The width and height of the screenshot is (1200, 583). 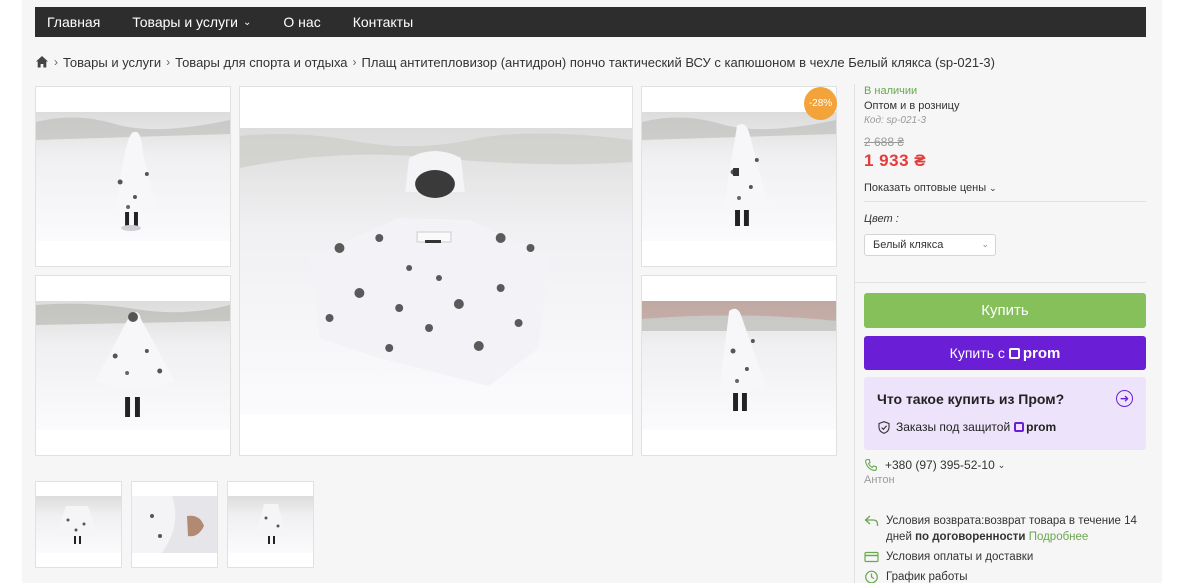 I want to click on current-price: 1 933 ₴, so click(x=895, y=160).